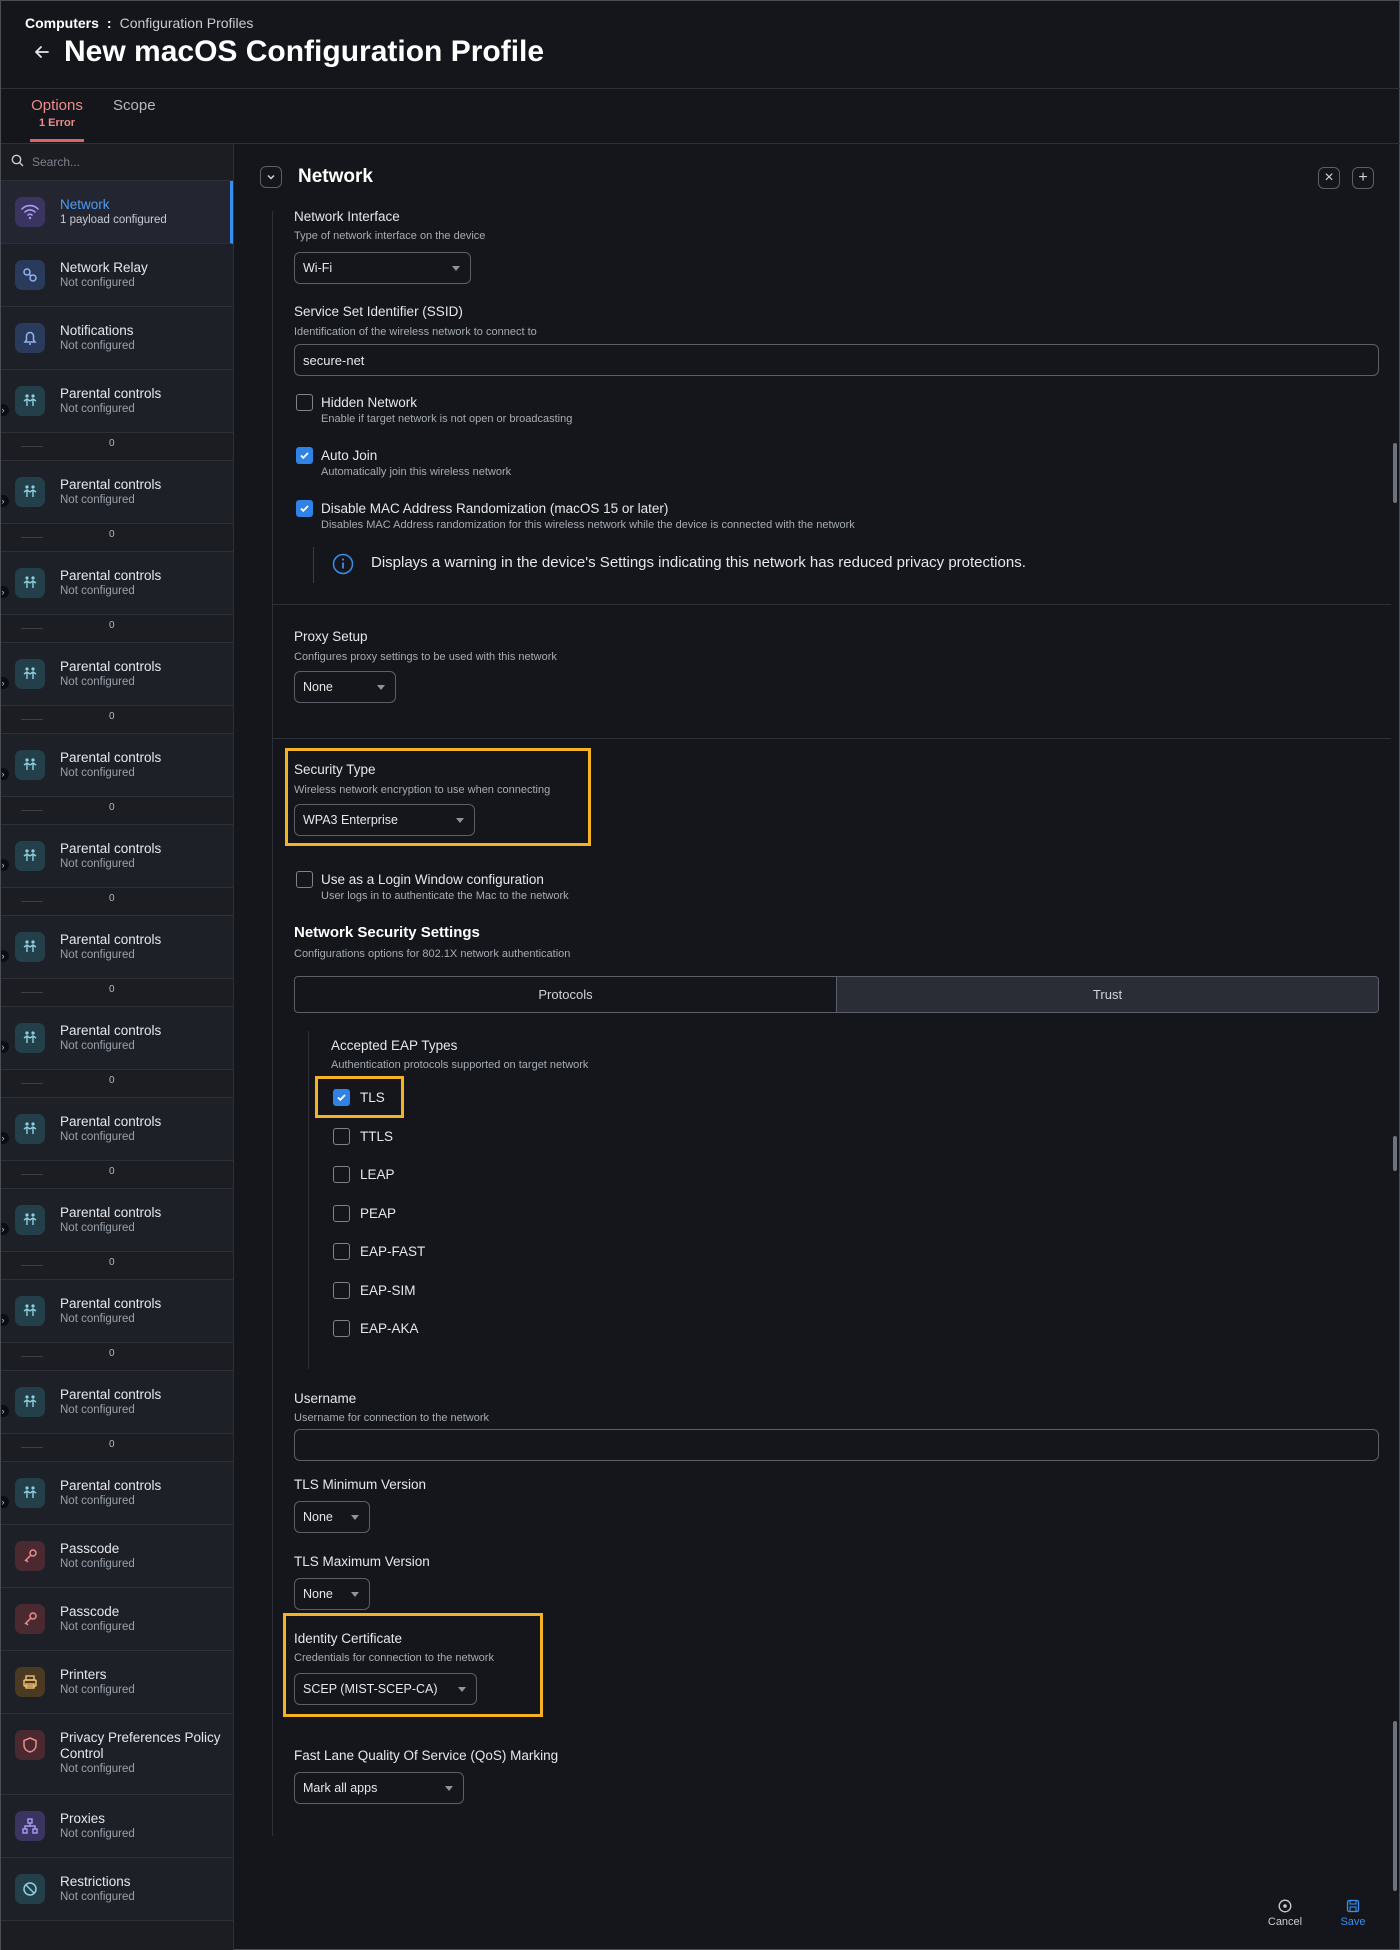 The height and width of the screenshot is (1950, 1400). I want to click on ssid-input: secure-net, so click(836, 360).